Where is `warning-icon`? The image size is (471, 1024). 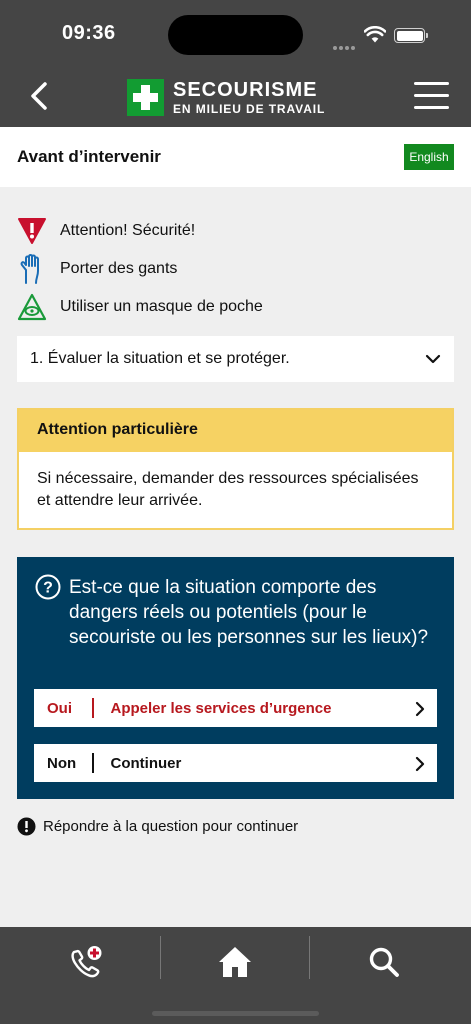 warning-icon is located at coordinates (32, 231).